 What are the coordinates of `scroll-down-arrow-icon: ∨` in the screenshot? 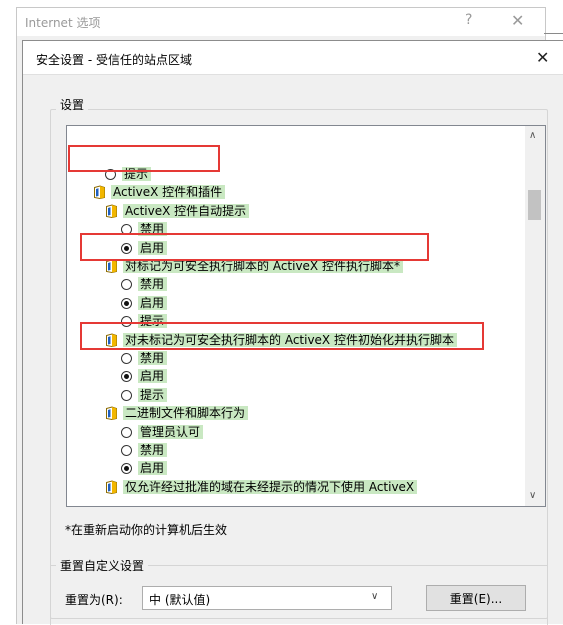 It's located at (532, 495).